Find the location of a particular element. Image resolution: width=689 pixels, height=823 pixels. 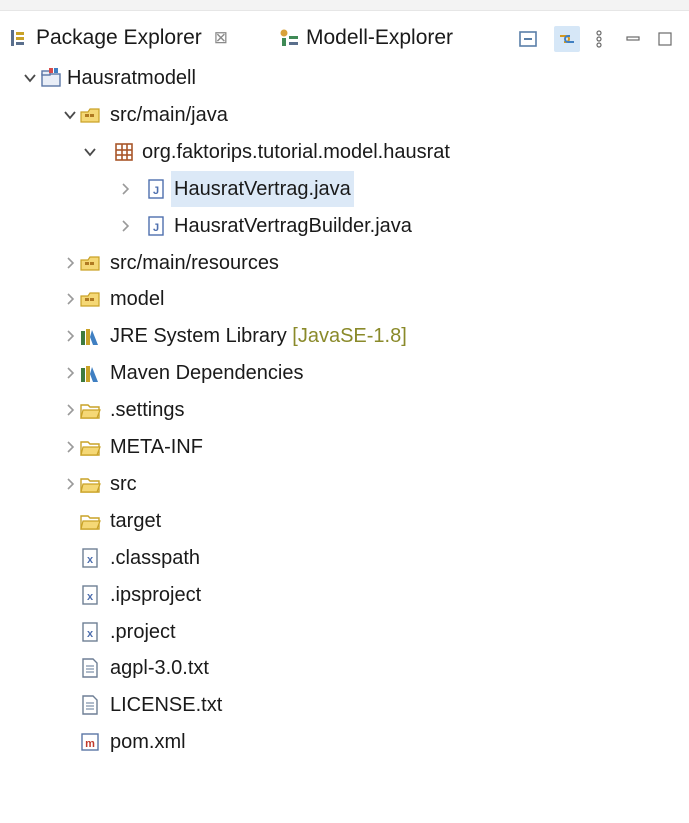

tree-item-name: .settings is located at coordinates (147, 410).